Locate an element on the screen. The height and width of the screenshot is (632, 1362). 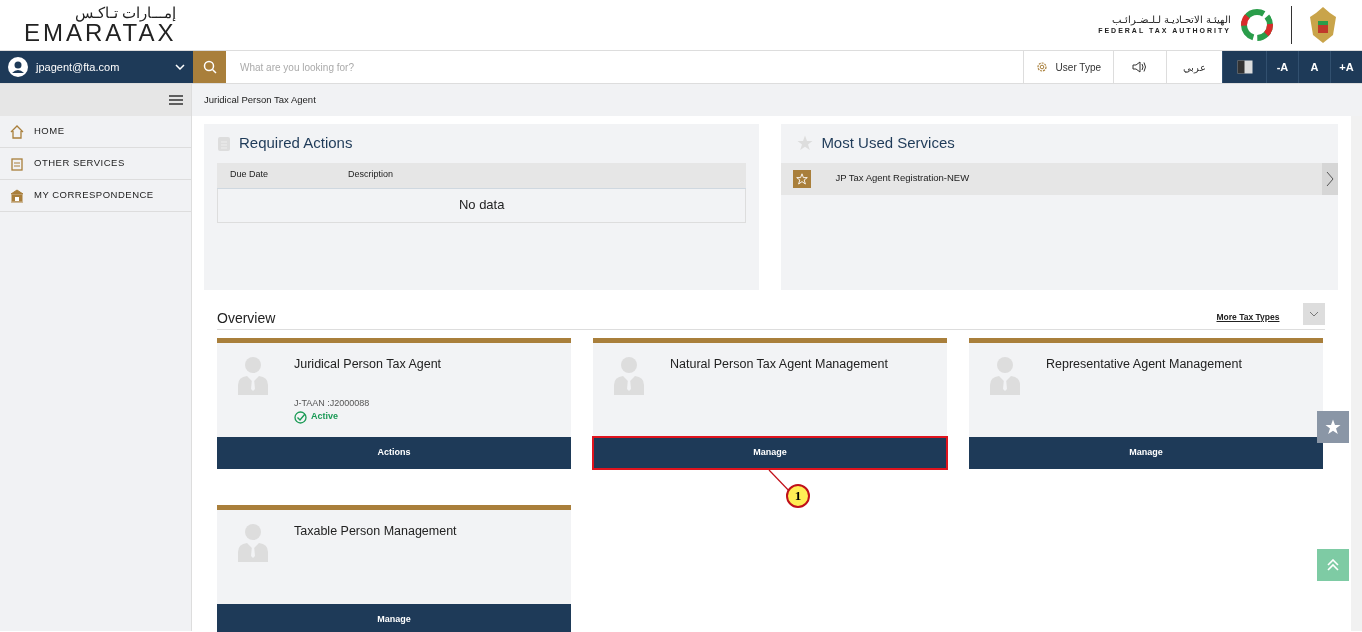
favorites-button is located at coordinates (1333, 427).